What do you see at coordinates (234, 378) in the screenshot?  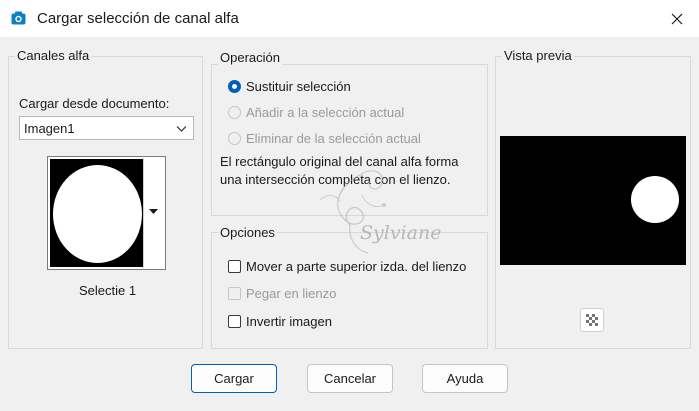 I see `load-button: Cargar` at bounding box center [234, 378].